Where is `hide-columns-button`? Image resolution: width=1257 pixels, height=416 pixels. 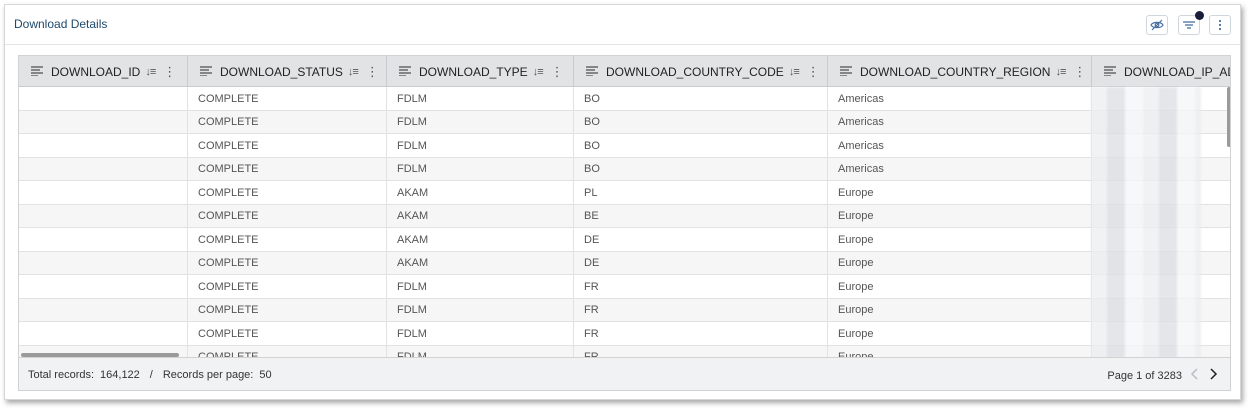 hide-columns-button is located at coordinates (1157, 25).